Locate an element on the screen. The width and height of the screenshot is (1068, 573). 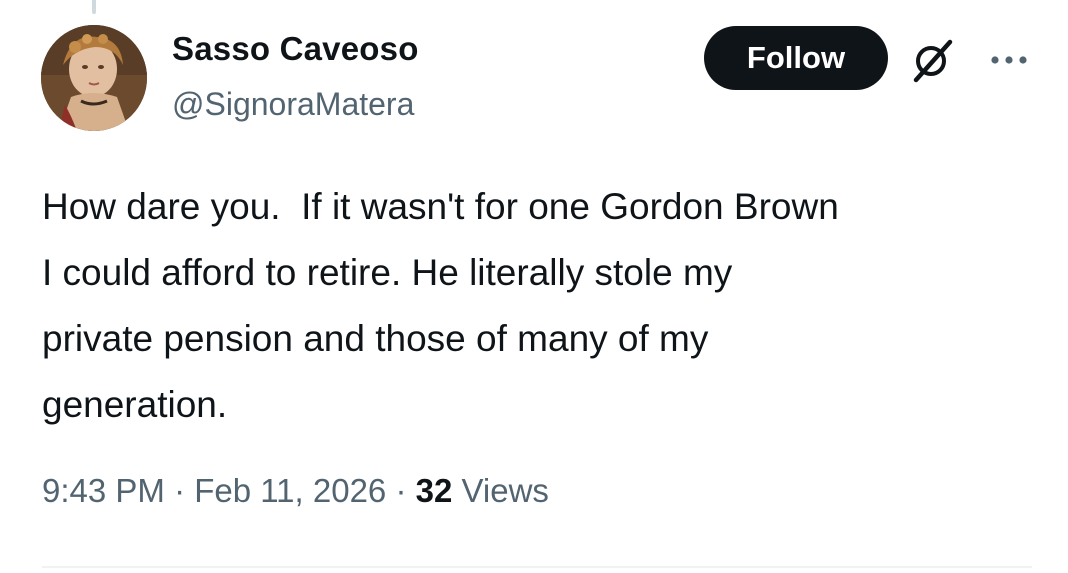
views-label: Views is located at coordinates (500, 490).